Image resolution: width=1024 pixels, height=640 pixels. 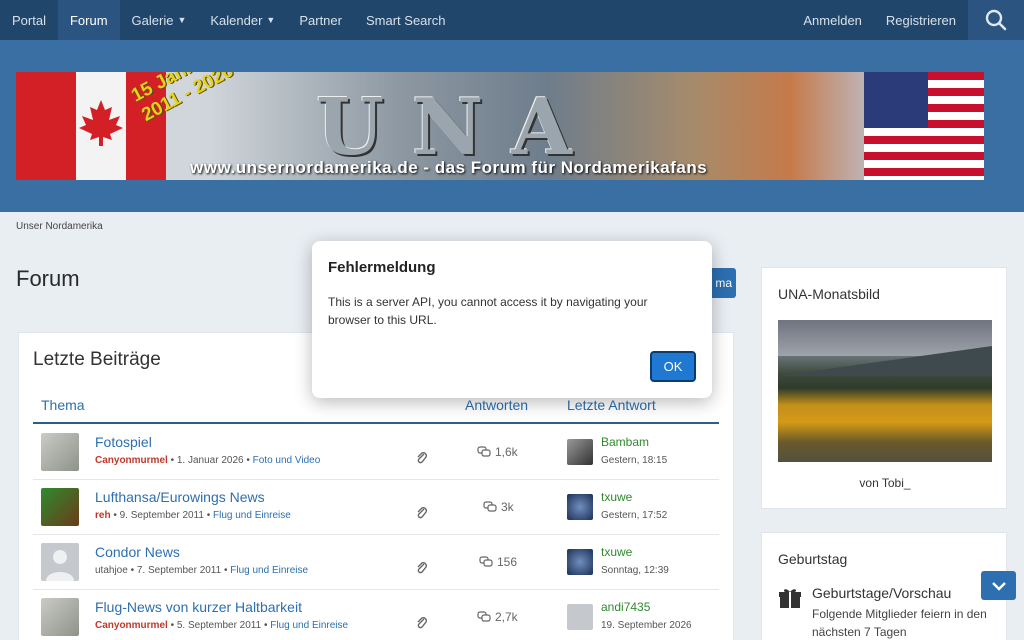 What do you see at coordinates (161, 515) in the screenshot?
I see `topic-date: 9. September 2011` at bounding box center [161, 515].